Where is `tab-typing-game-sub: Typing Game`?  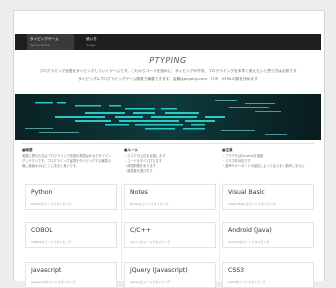 tab-typing-game-sub: Typing Game is located at coordinates (40, 45).